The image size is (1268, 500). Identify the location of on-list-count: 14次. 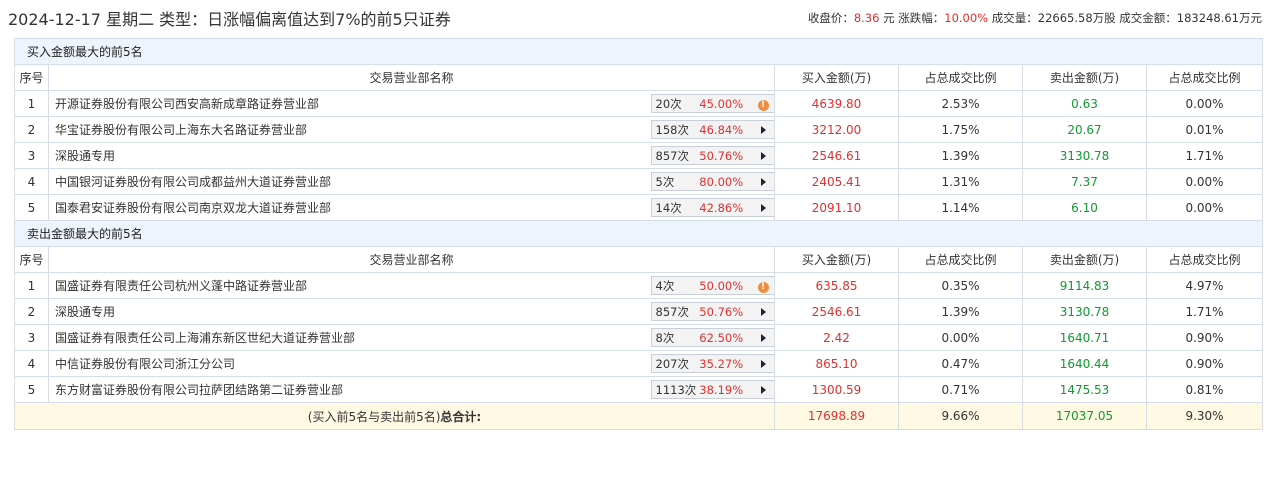
(668, 207).